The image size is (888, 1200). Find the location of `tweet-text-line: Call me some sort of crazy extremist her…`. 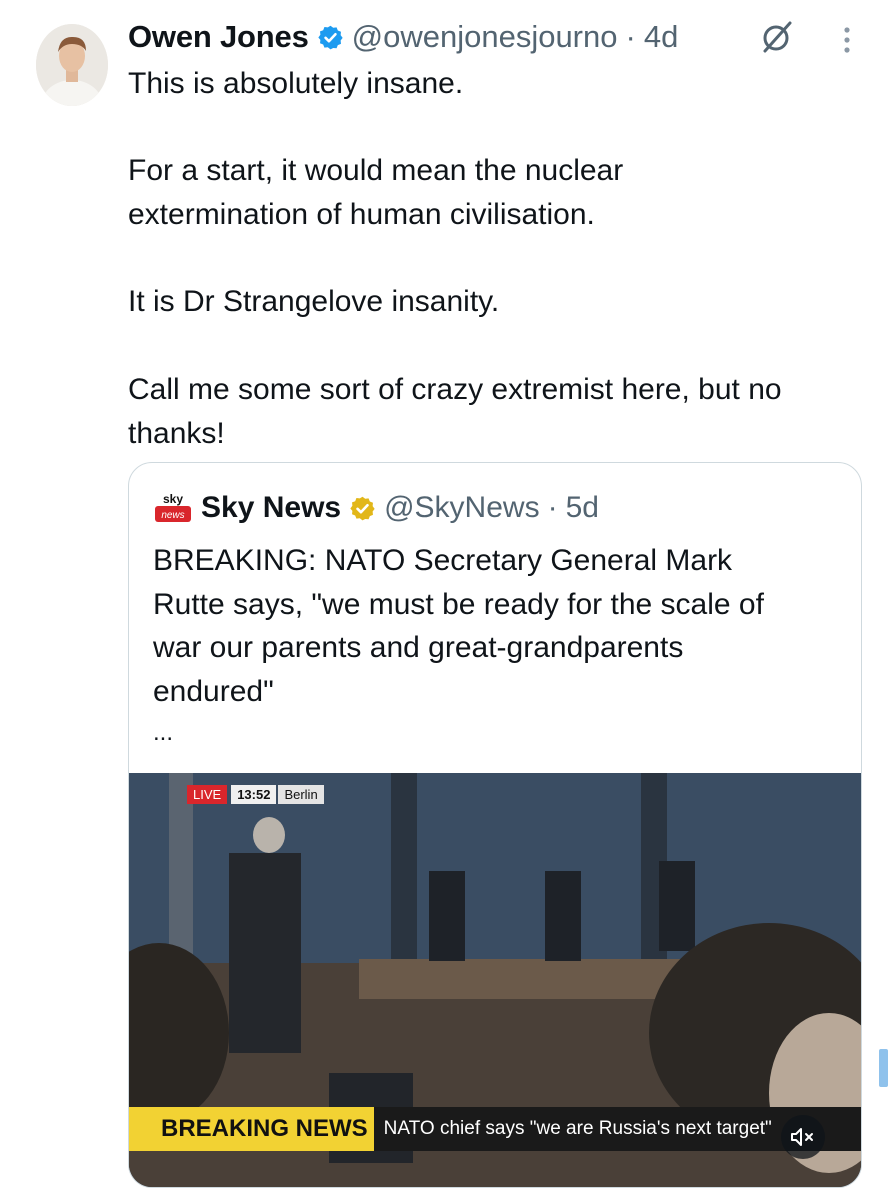

tweet-text-line: Call me some sort of crazy extremist her… is located at coordinates (455, 389).